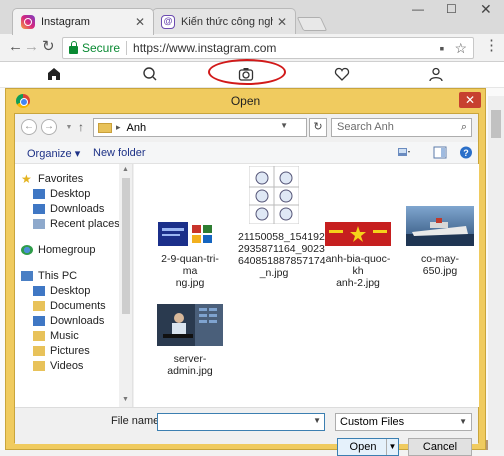  What do you see at coordinates (26, 178) in the screenshot?
I see `star-icon: ★` at bounding box center [26, 178].